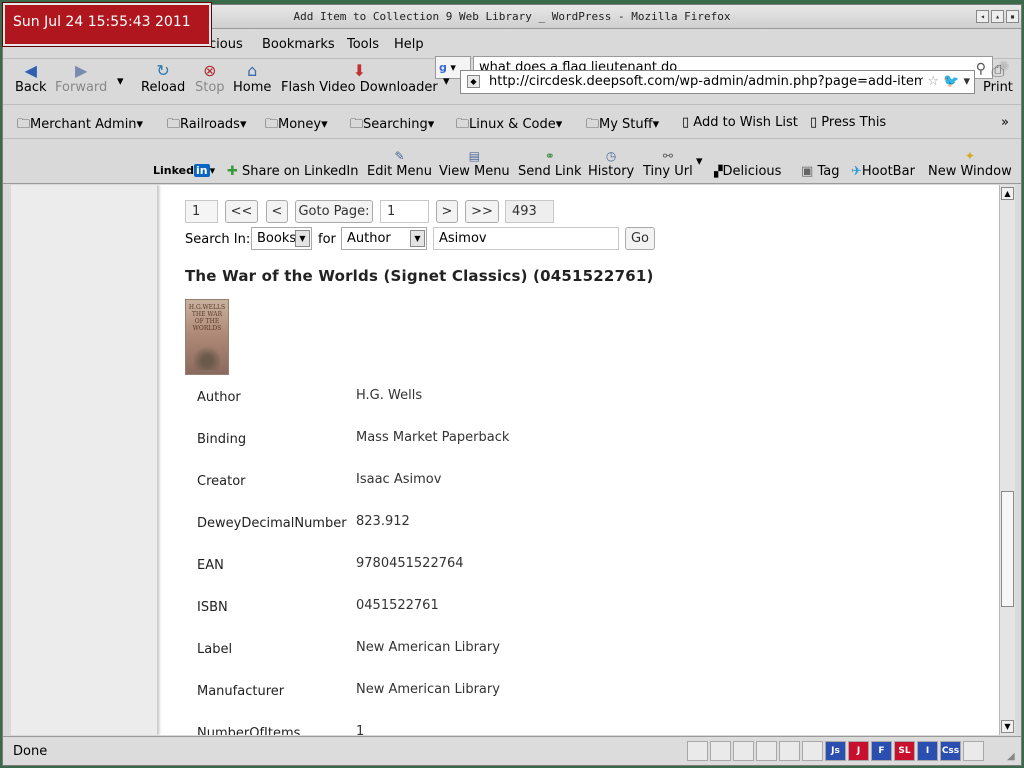 The width and height of the screenshot is (1024, 768). What do you see at coordinates (219, 397) in the screenshot?
I see `field-label: Author` at bounding box center [219, 397].